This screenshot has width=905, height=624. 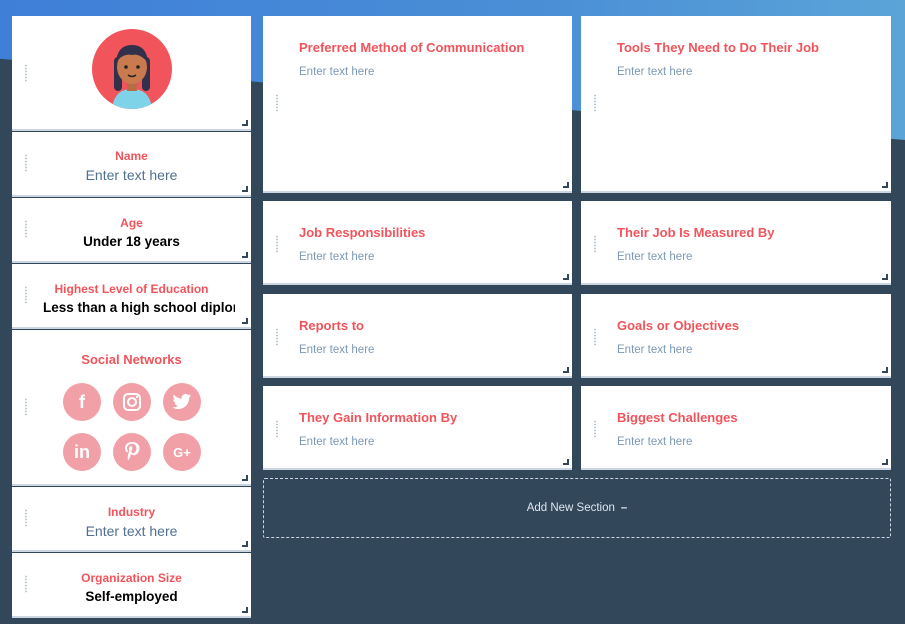 I want to click on name-label: Name, so click(x=131, y=156).